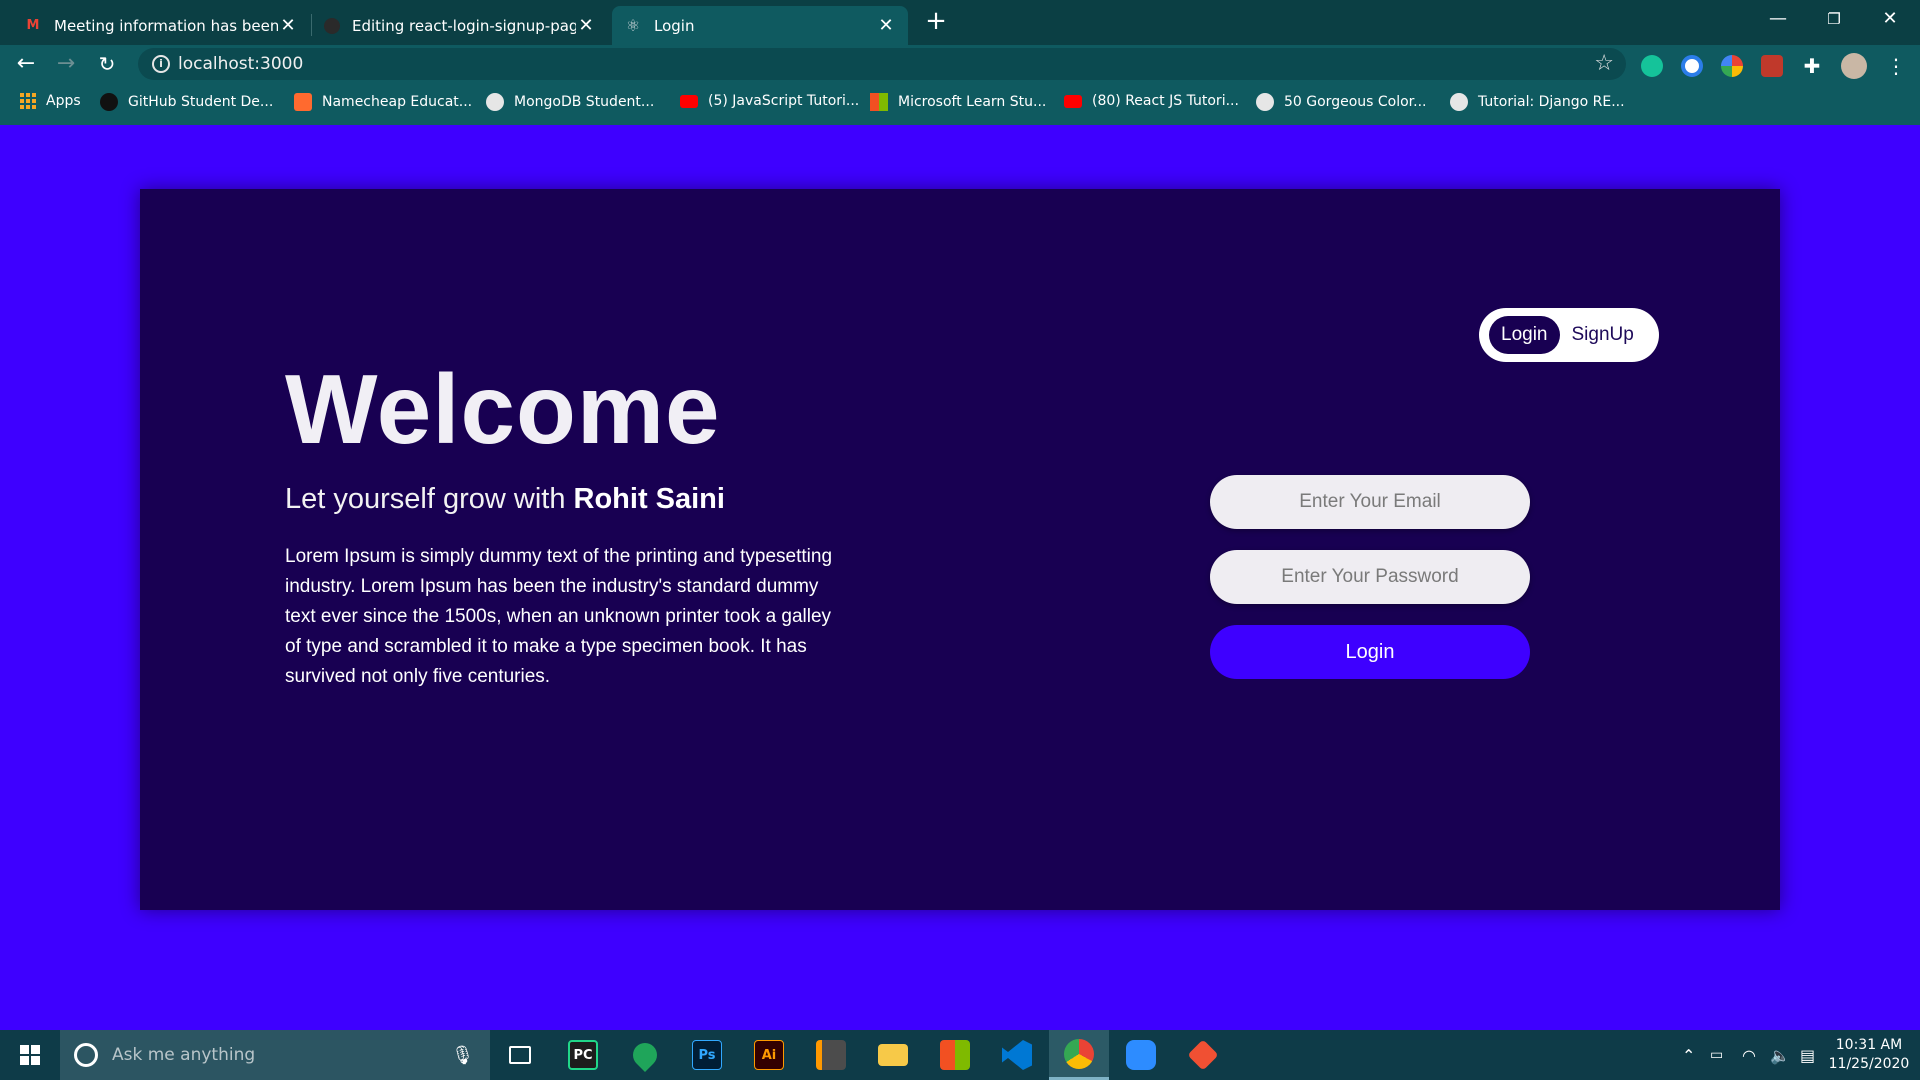 The image size is (1920, 1080). I want to click on start-button, so click(30, 1055).